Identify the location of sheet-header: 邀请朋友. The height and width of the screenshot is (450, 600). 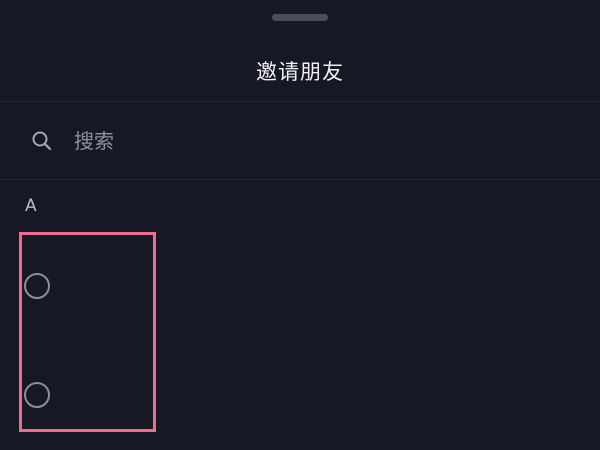
(300, 70).